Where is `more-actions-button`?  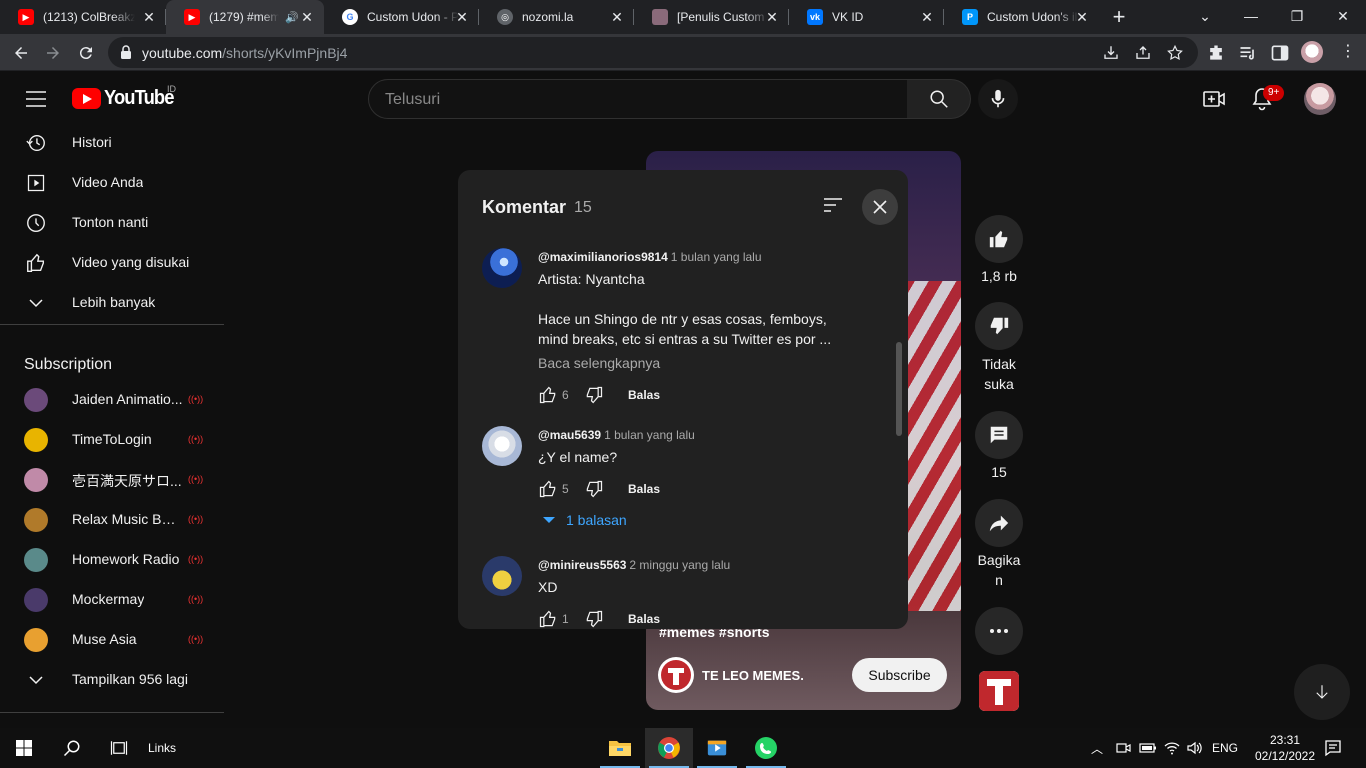 more-actions-button is located at coordinates (999, 631).